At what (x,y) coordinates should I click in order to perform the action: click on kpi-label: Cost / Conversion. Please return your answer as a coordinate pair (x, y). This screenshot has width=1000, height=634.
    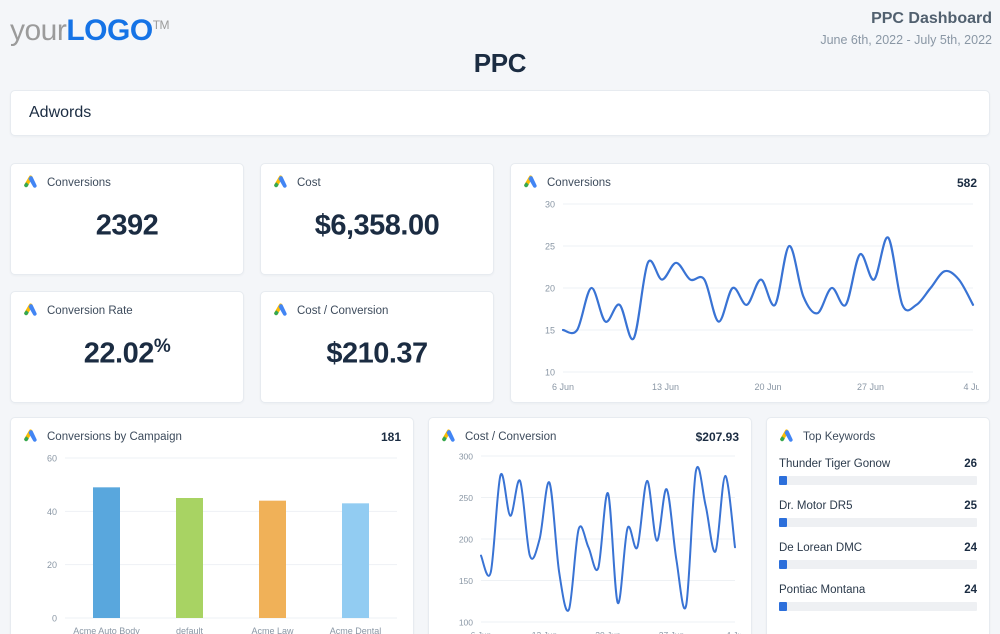
    Looking at the image, I should click on (343, 310).